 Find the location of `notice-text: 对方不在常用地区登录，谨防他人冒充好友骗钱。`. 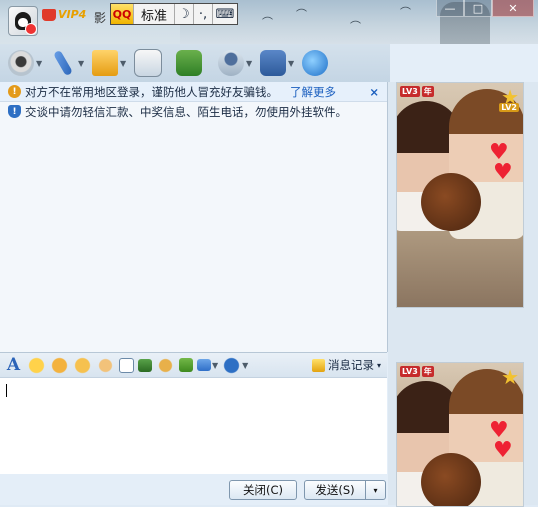

notice-text: 对方不在常用地区登录，谨防他人冒充好友骗钱。 is located at coordinates (151, 91).